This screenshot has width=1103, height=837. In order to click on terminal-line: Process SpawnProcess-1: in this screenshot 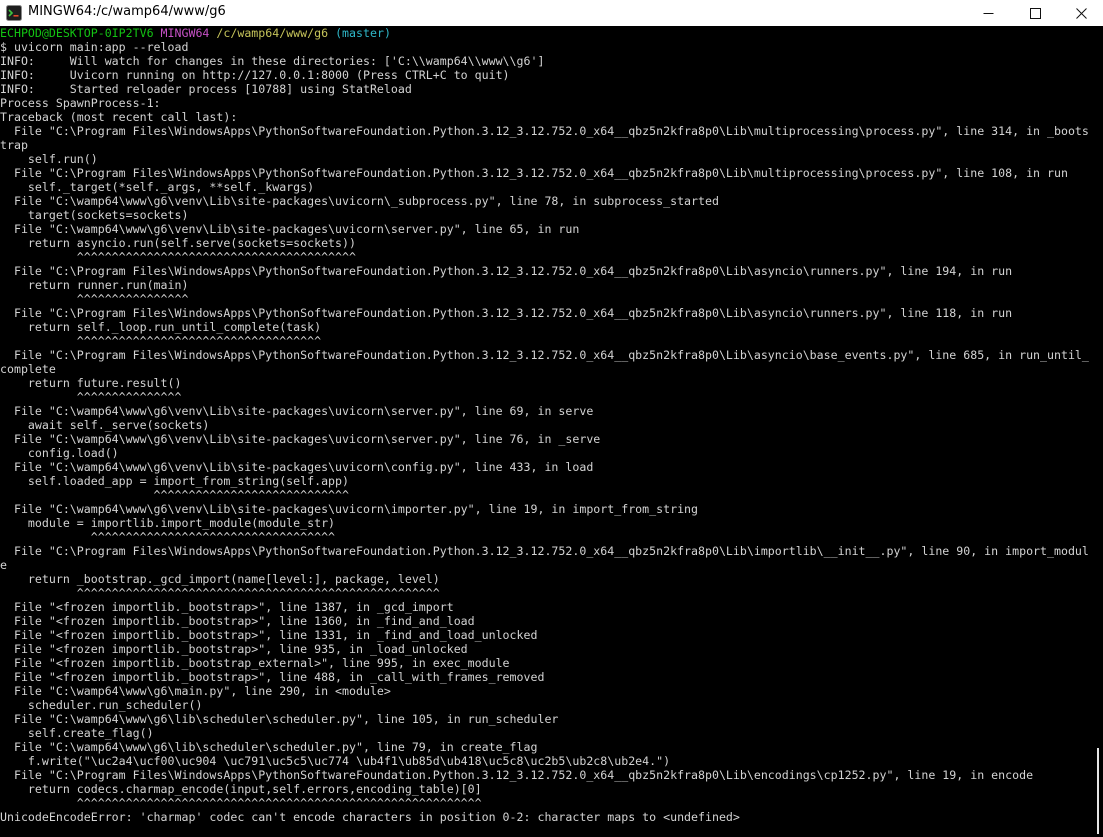, I will do `click(80, 103)`.